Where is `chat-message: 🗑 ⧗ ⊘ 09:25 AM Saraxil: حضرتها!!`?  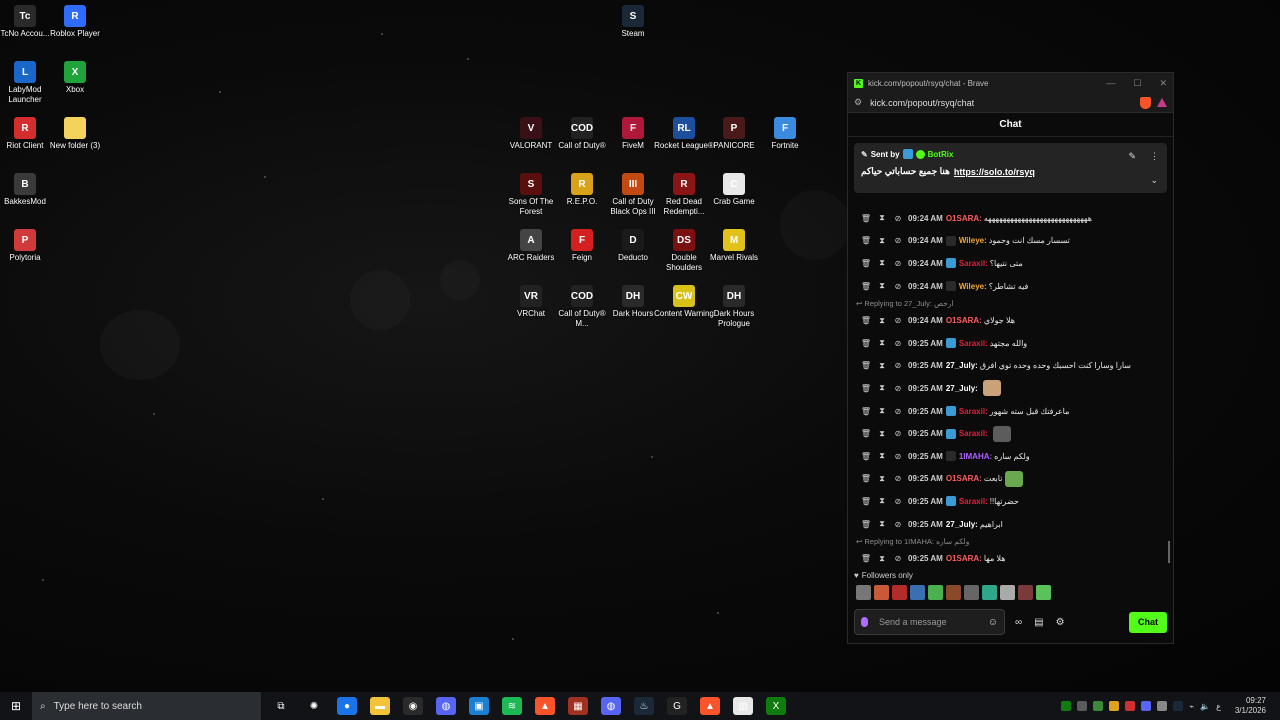 chat-message: 🗑 ⧗ ⊘ 09:25 AM Saraxil: حضرتها!! is located at coordinates (1016, 501).